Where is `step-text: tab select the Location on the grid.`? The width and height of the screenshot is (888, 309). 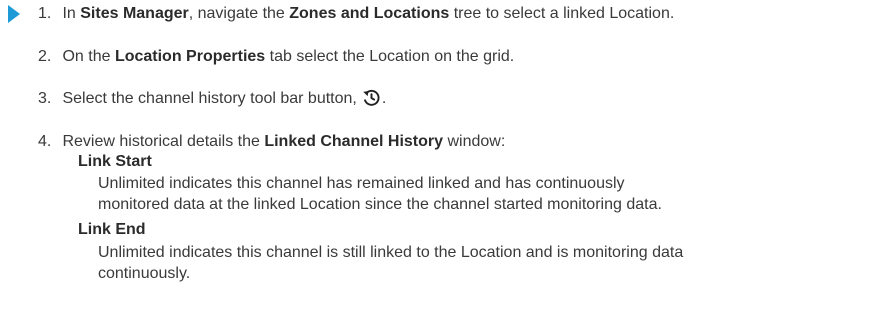 step-text: tab select the Location on the grid. is located at coordinates (390, 56).